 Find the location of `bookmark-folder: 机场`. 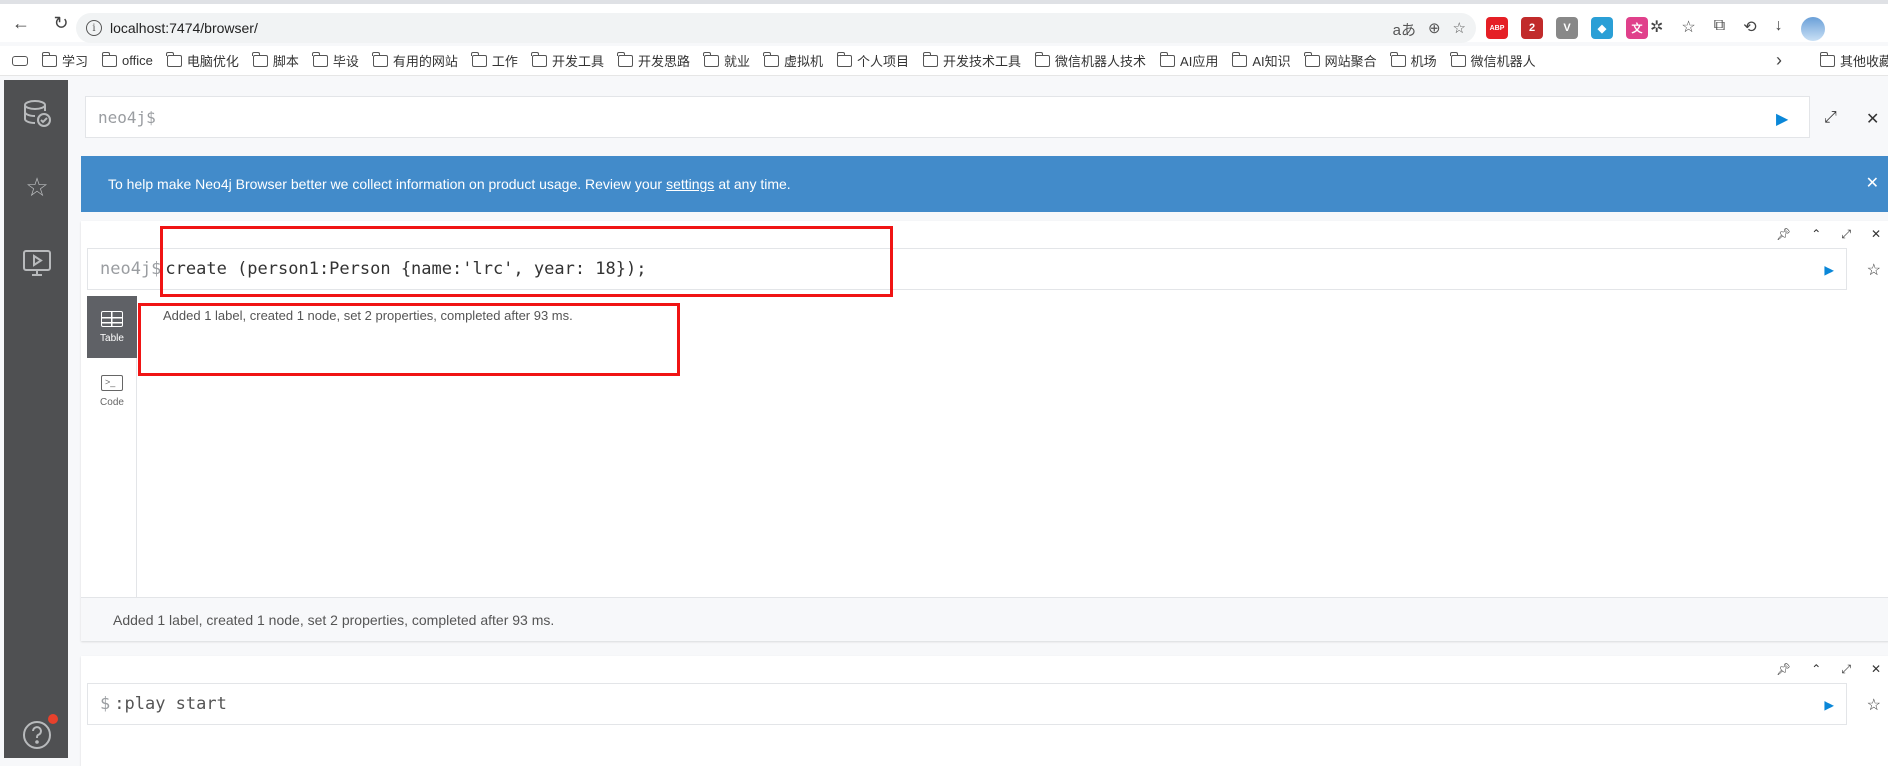

bookmark-folder: 机场 is located at coordinates (1413, 60).